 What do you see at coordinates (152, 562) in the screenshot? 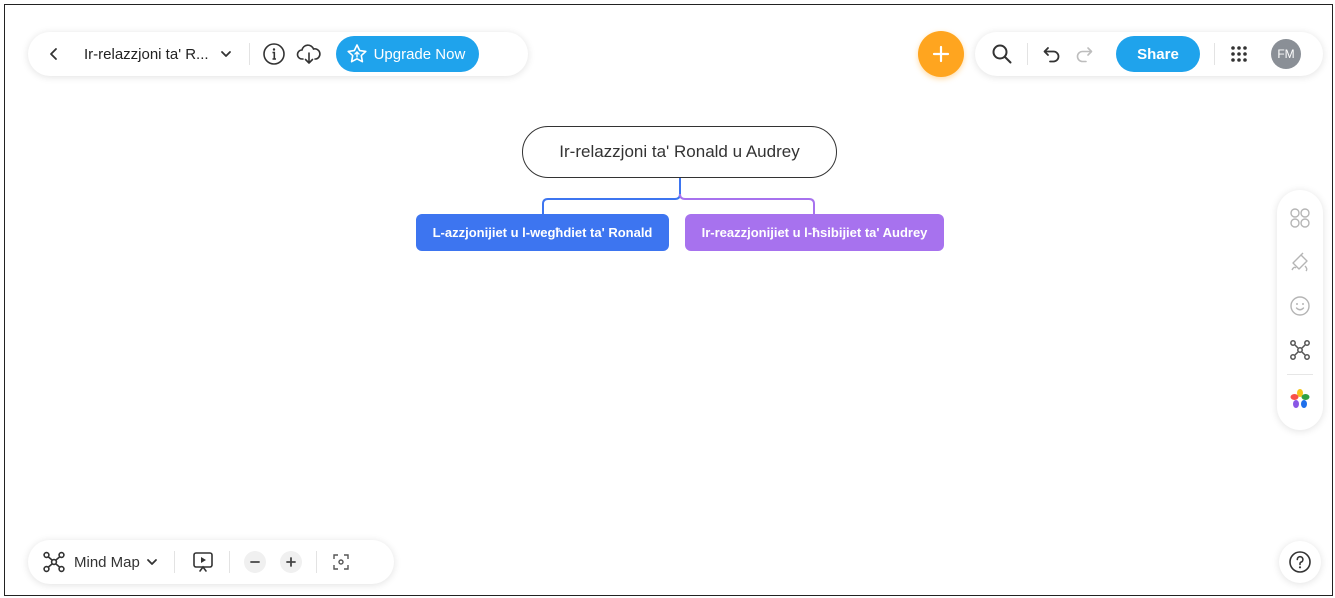
I see `chevron-down-icon` at bounding box center [152, 562].